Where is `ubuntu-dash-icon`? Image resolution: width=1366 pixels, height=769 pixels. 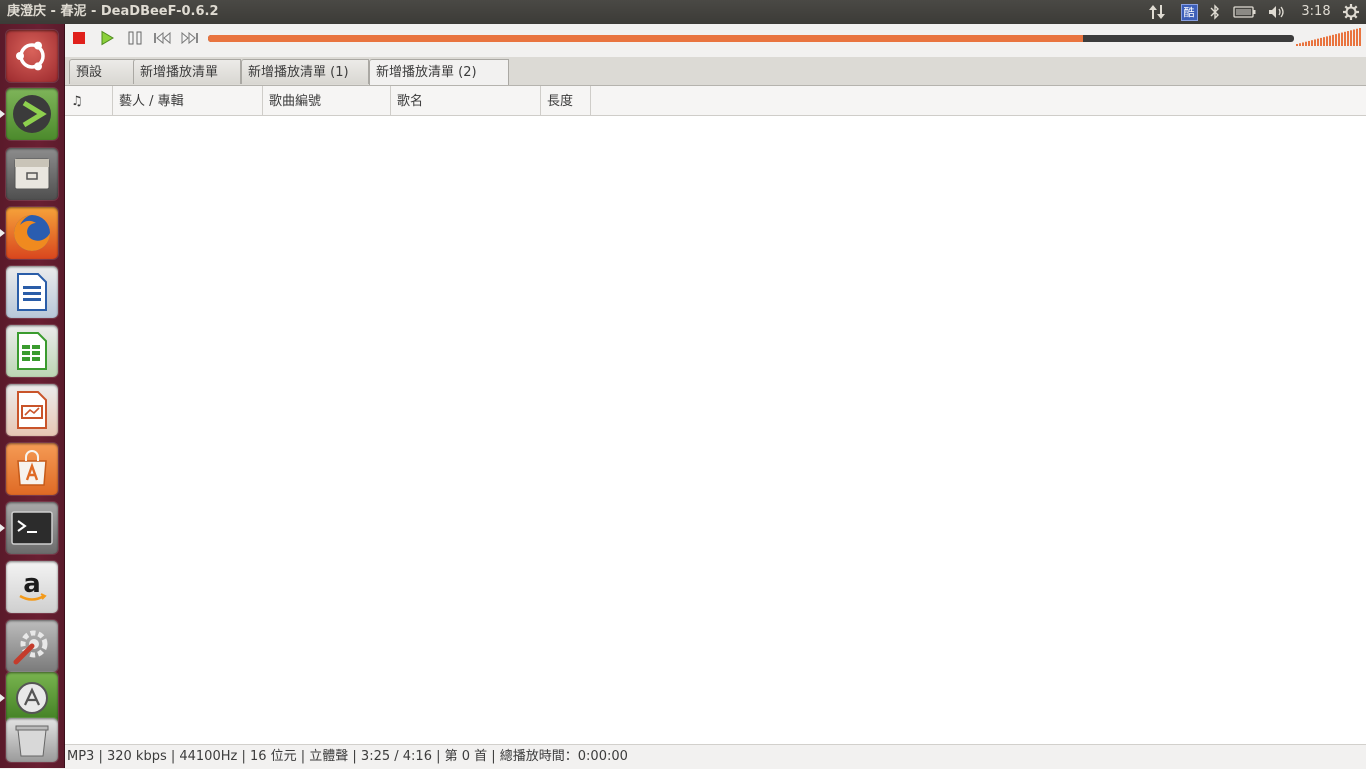 ubuntu-dash-icon is located at coordinates (32, 56).